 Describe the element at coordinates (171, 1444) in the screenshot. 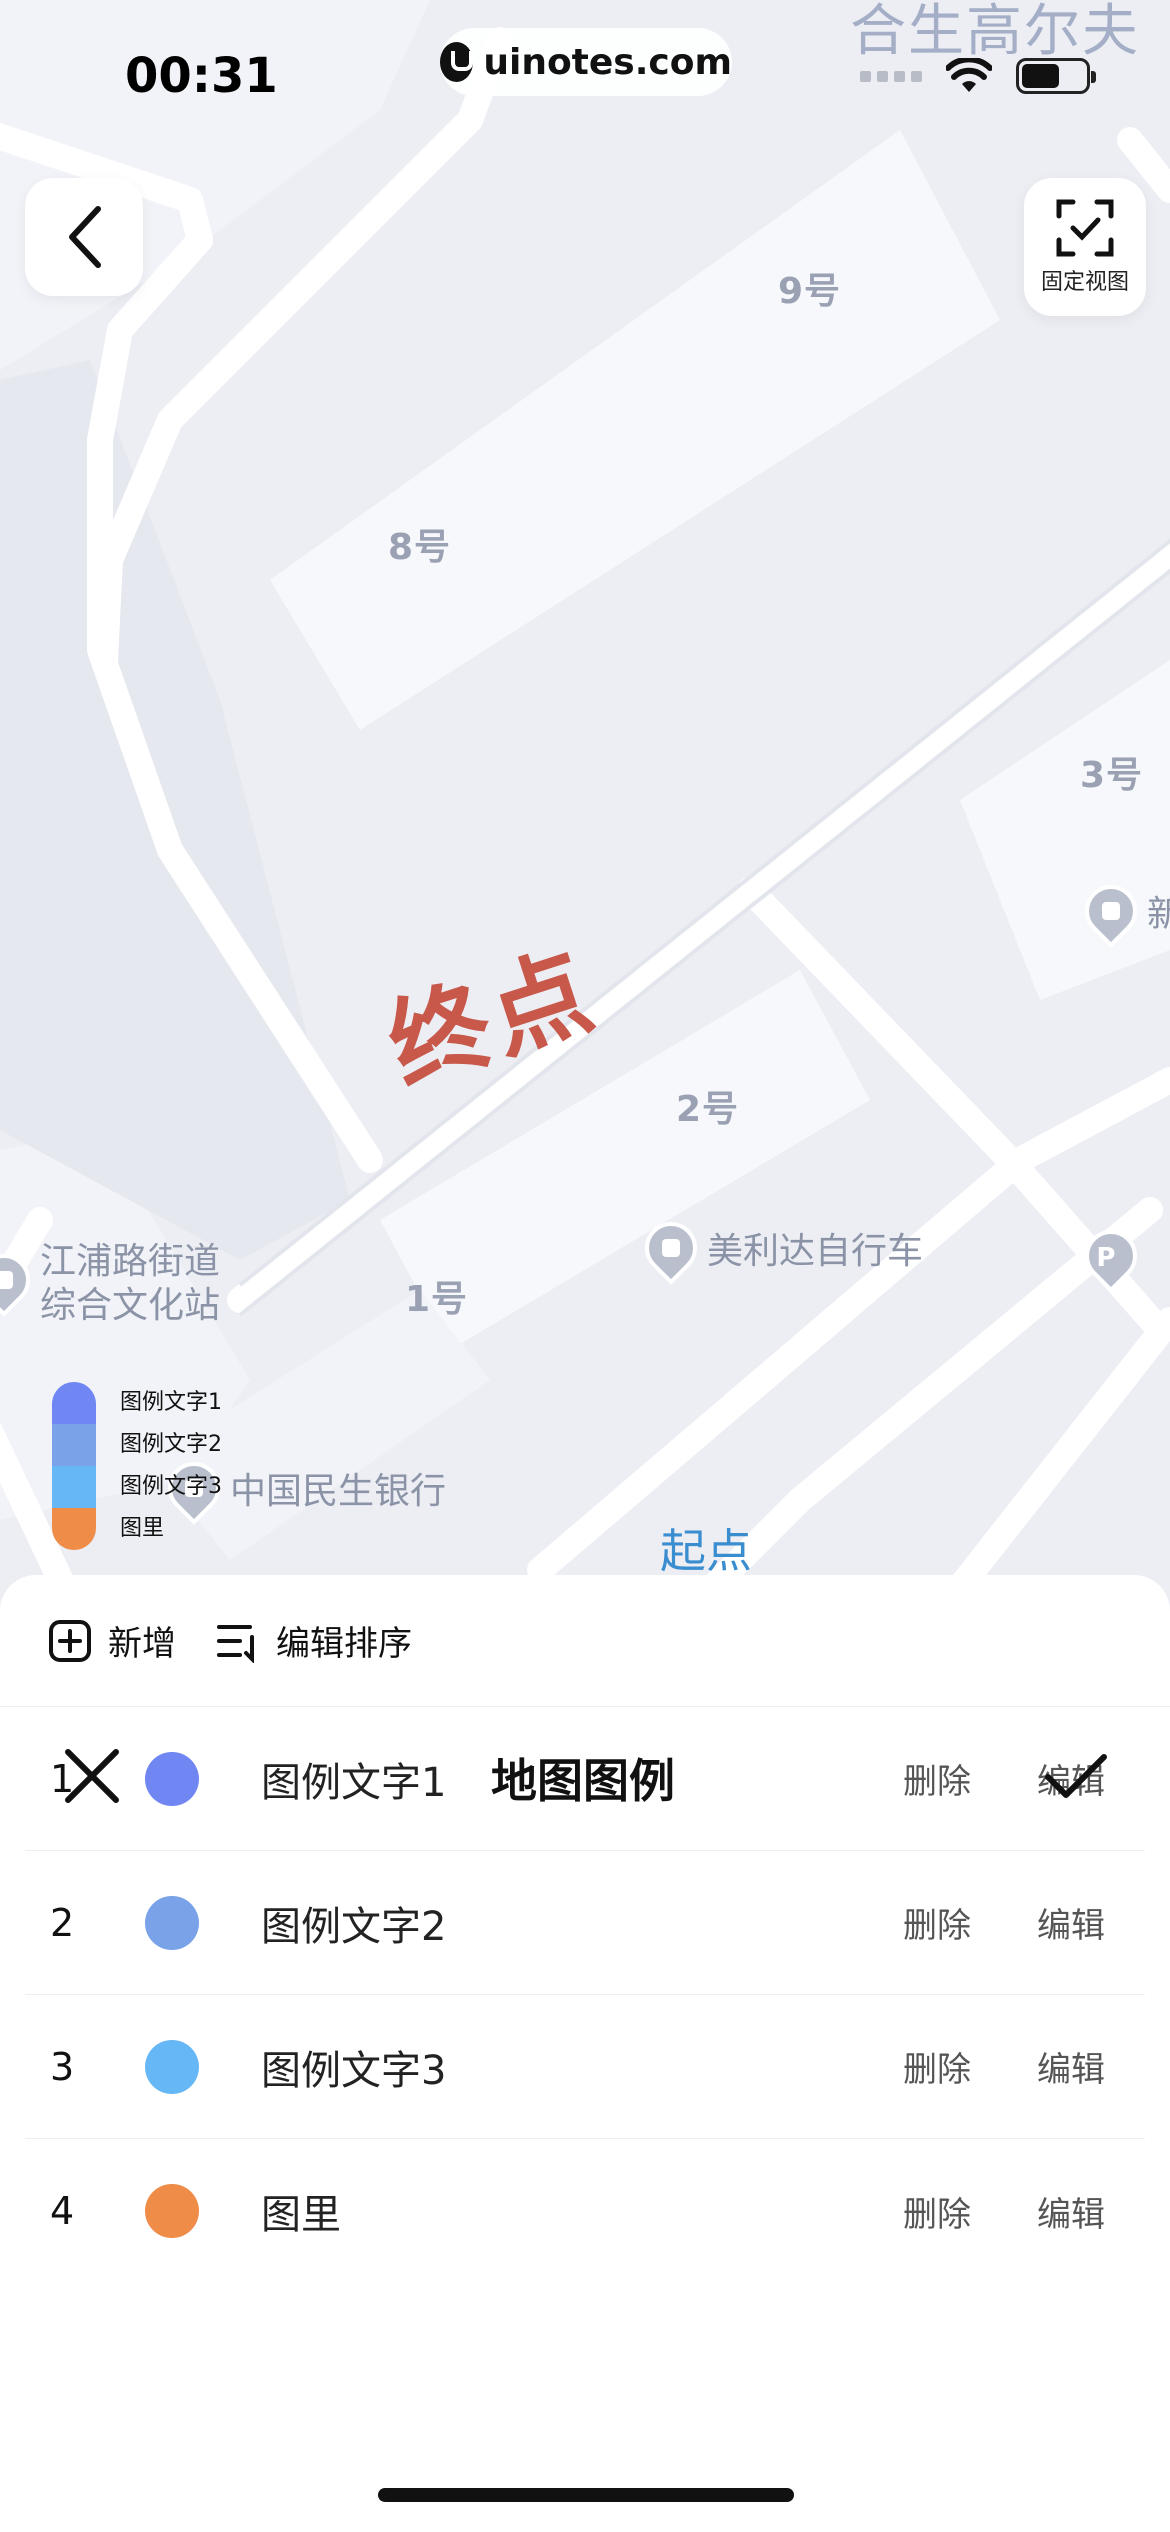

I see `legend-label: 图例文字2` at that location.